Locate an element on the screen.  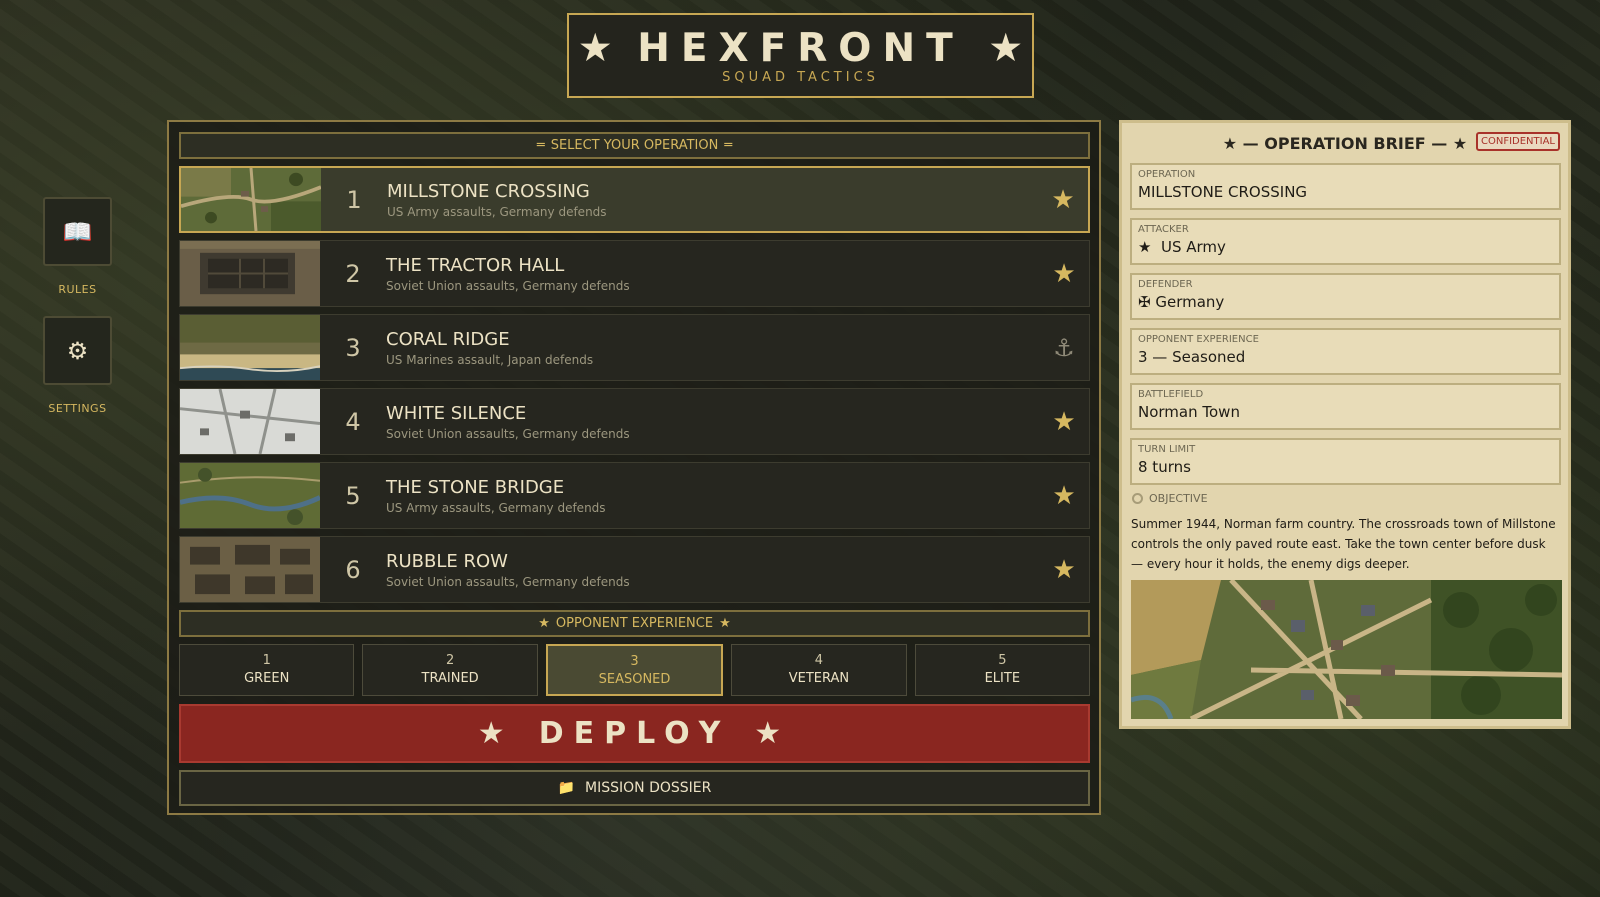
defender-name: Germany is located at coordinates (1190, 302).